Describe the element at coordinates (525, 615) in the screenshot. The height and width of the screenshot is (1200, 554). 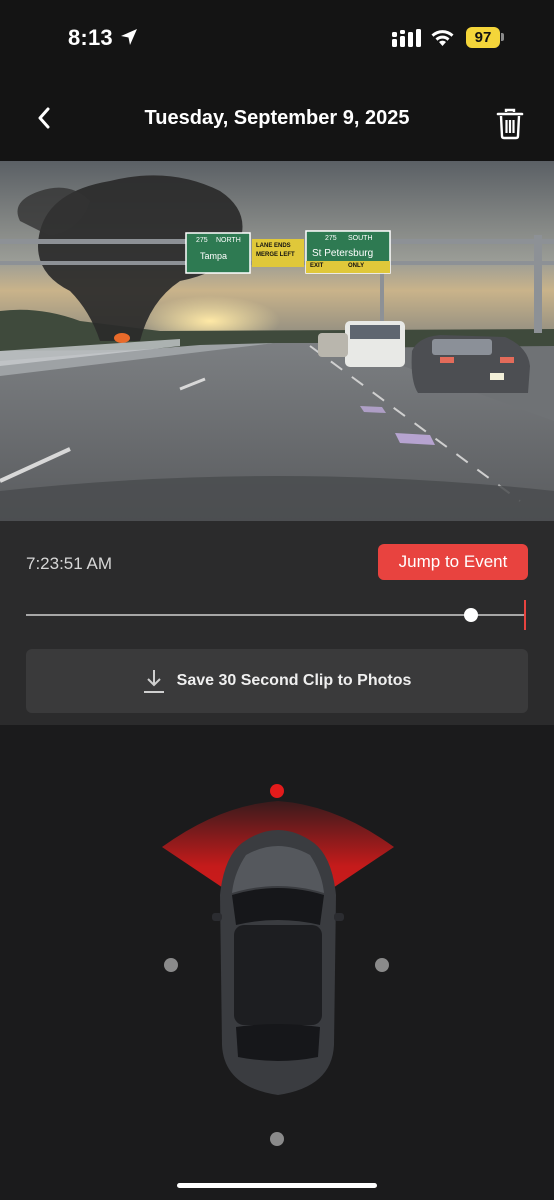
I see `event-marker` at that location.